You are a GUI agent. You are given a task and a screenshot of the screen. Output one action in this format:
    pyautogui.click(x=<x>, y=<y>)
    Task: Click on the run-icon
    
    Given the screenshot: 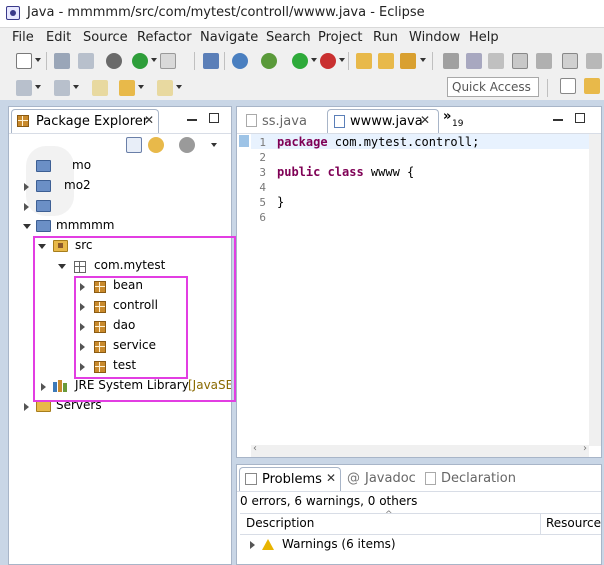 What is the action you would take?
    pyautogui.click(x=300, y=61)
    